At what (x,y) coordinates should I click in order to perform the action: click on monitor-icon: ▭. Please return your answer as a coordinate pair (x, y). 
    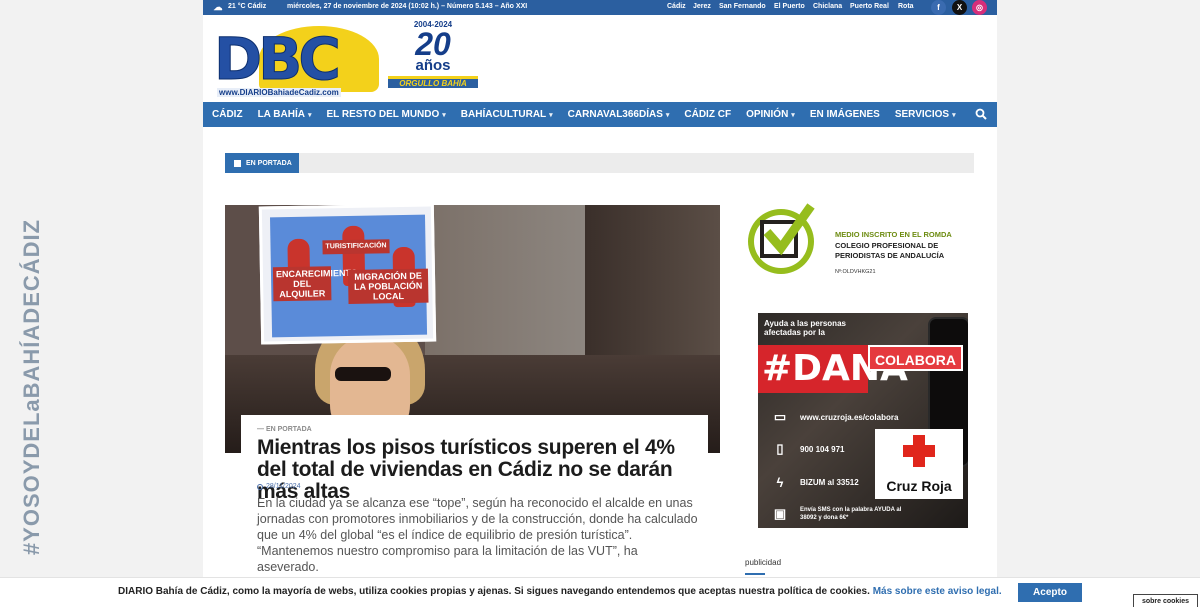
    Looking at the image, I should click on (780, 416).